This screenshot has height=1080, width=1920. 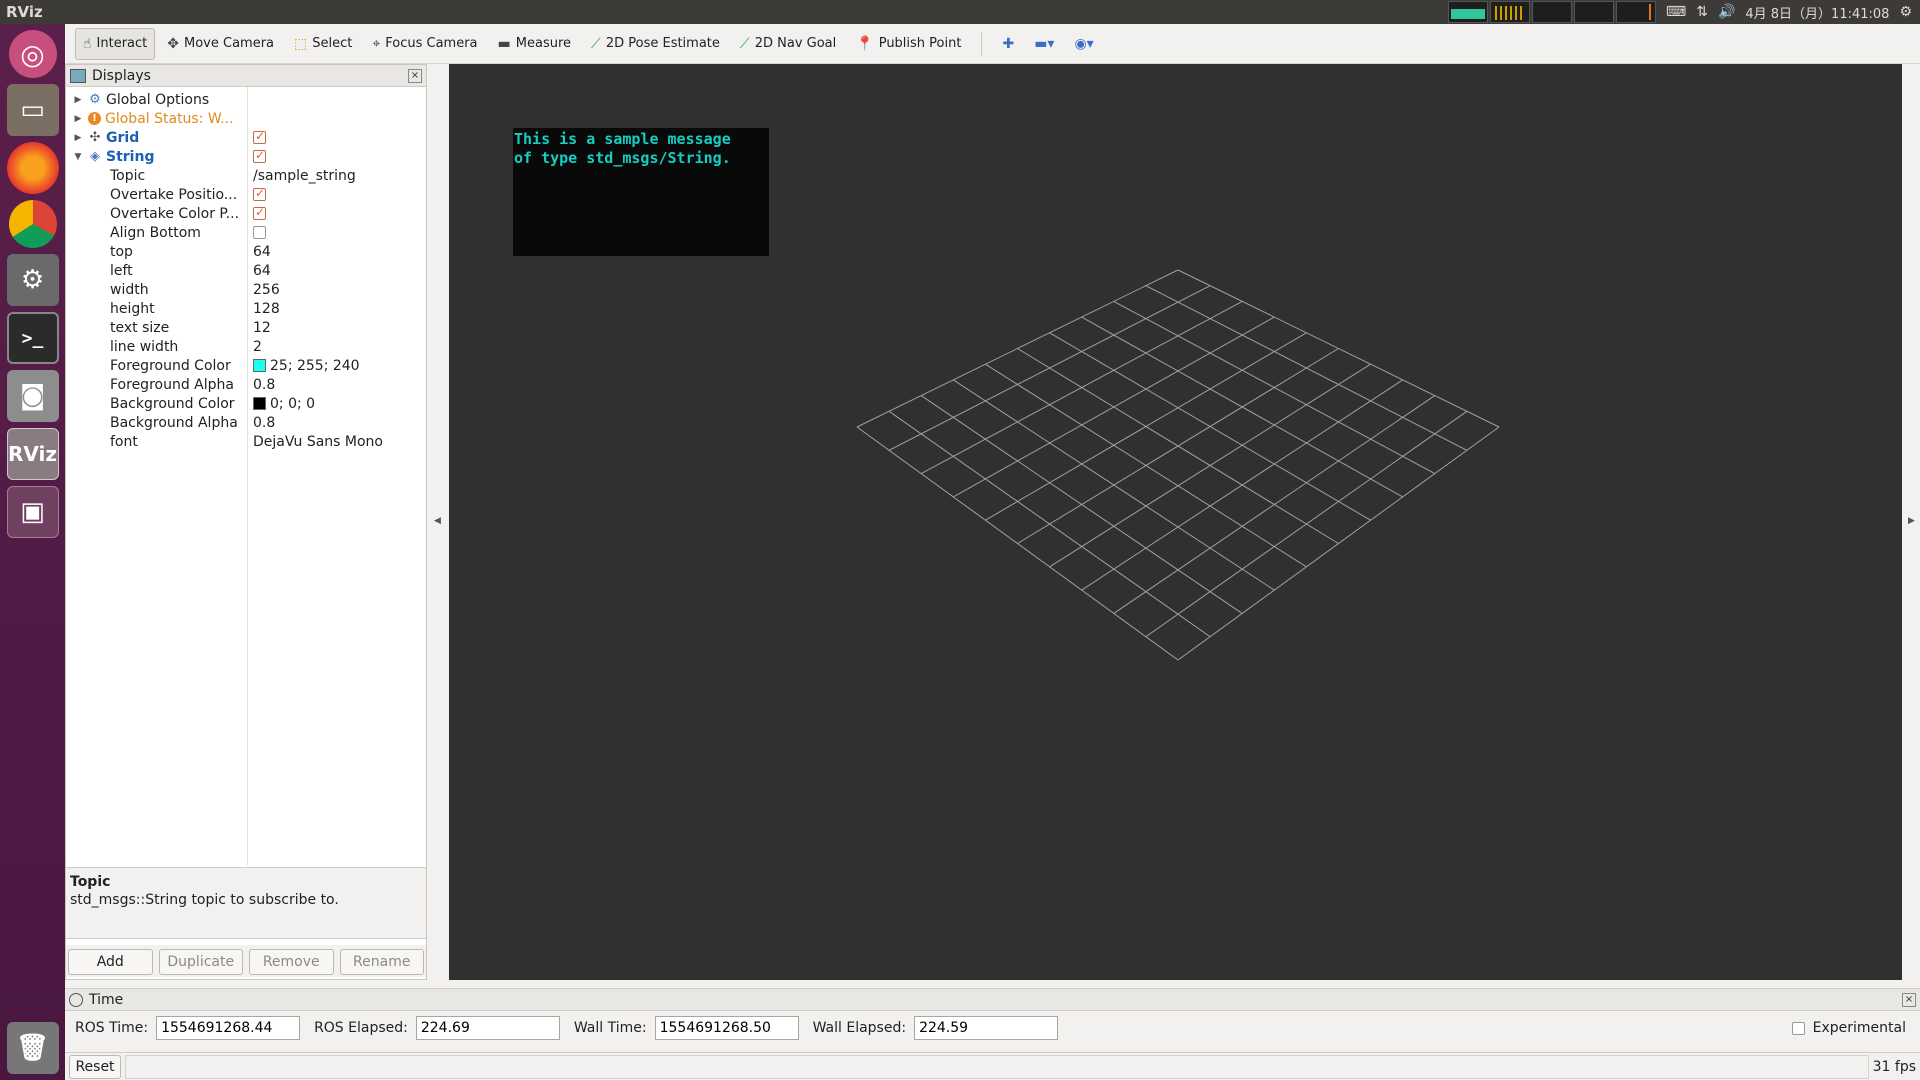 What do you see at coordinates (323, 44) in the screenshot?
I see `select-tool: ⬚ Select` at bounding box center [323, 44].